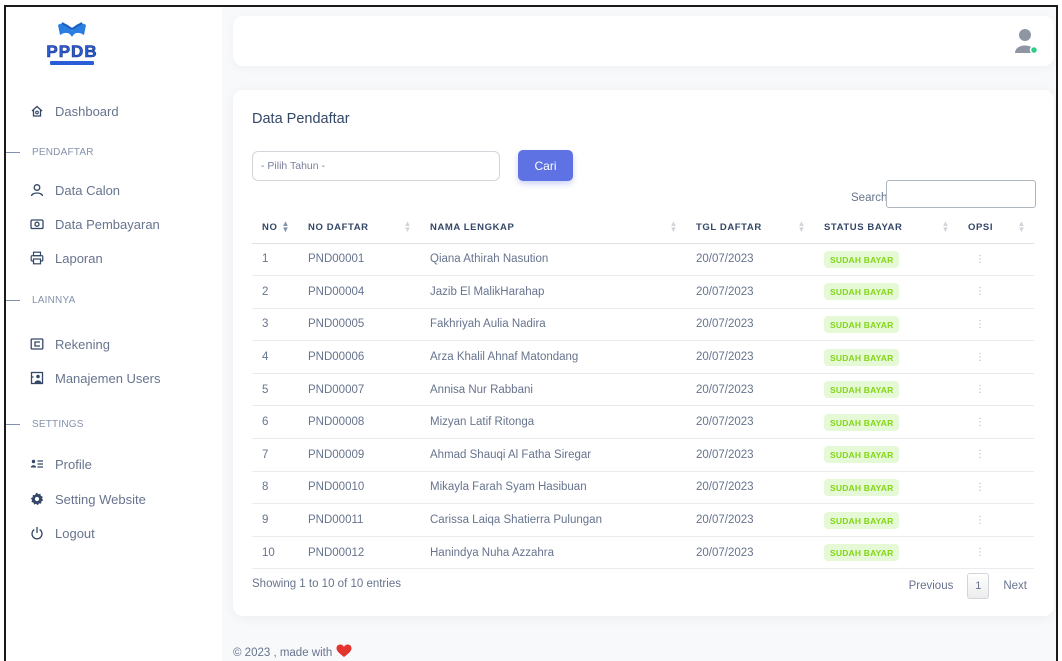 The image size is (1062, 661). I want to click on section-settings: SETTINGS, so click(45, 424).